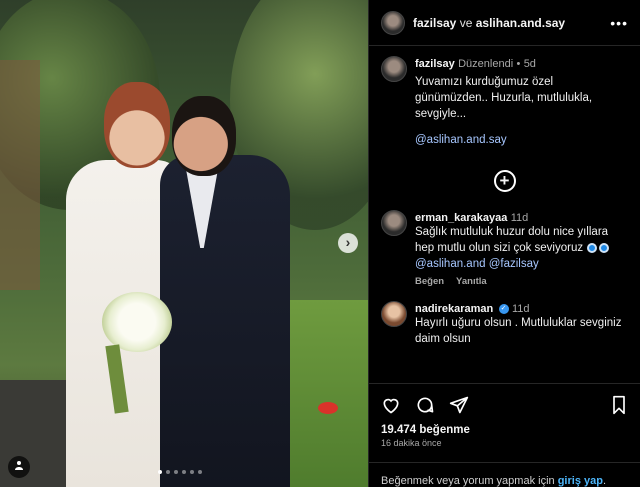 The width and height of the screenshot is (640, 487). What do you see at coordinates (454, 309) in the screenshot?
I see `comment-username: nadirekaraman` at bounding box center [454, 309].